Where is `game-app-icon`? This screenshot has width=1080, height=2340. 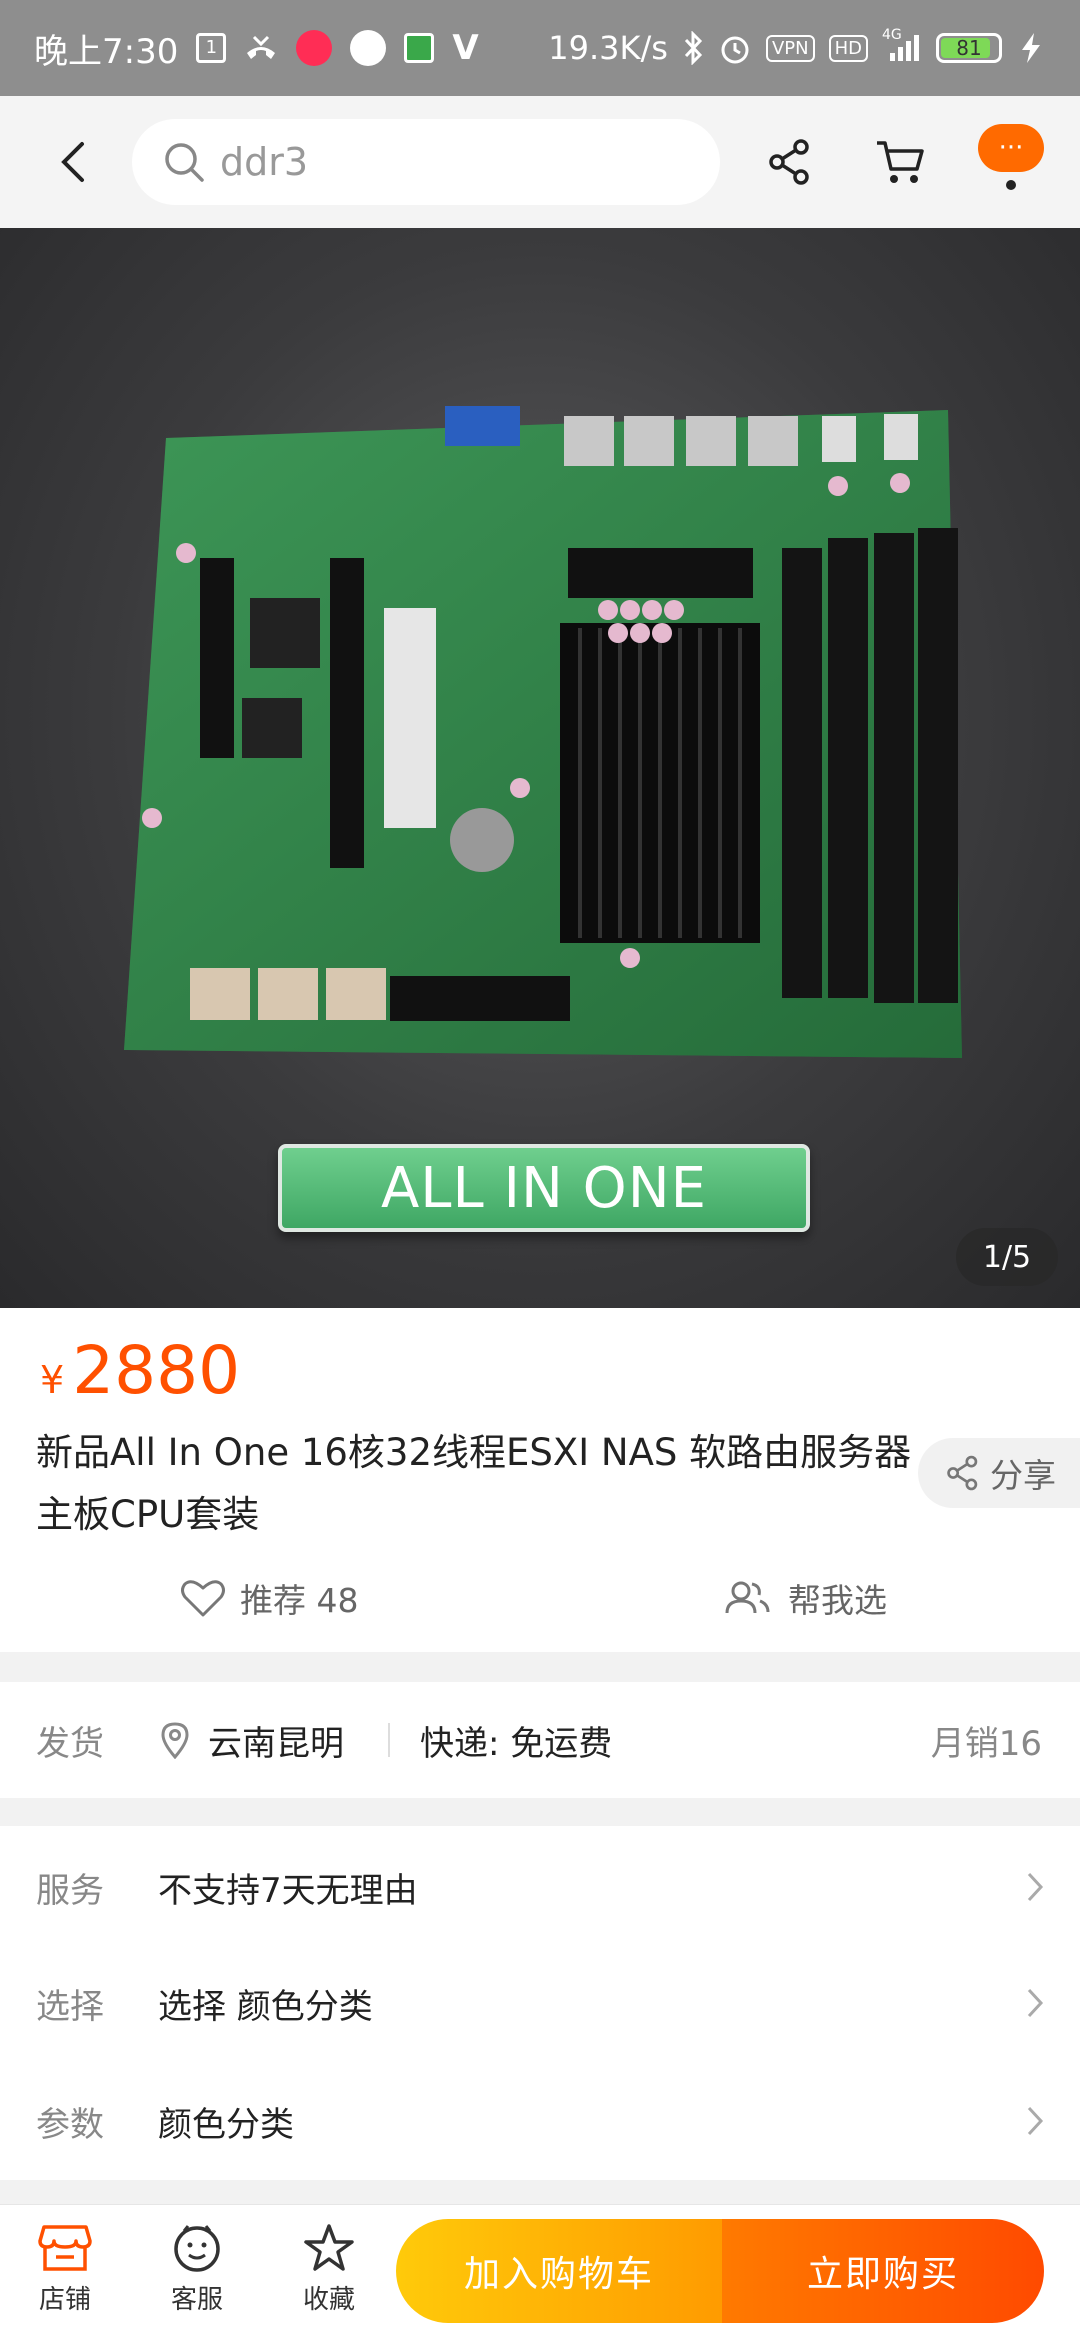 game-app-icon is located at coordinates (419, 48).